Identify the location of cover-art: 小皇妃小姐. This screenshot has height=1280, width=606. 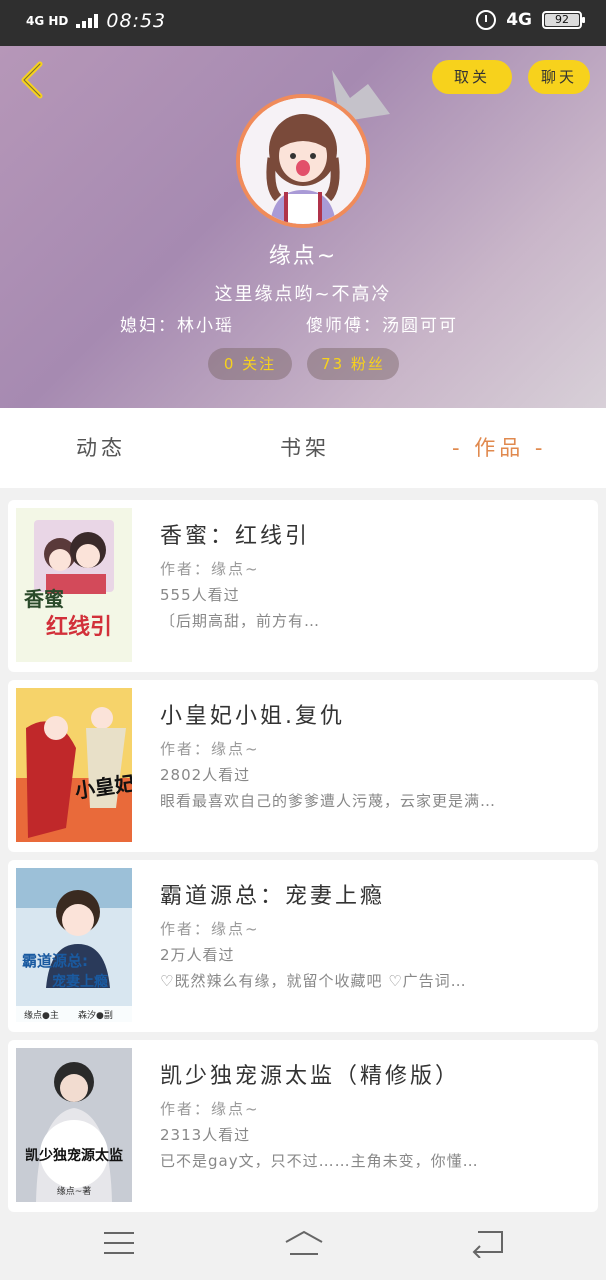
(74, 765).